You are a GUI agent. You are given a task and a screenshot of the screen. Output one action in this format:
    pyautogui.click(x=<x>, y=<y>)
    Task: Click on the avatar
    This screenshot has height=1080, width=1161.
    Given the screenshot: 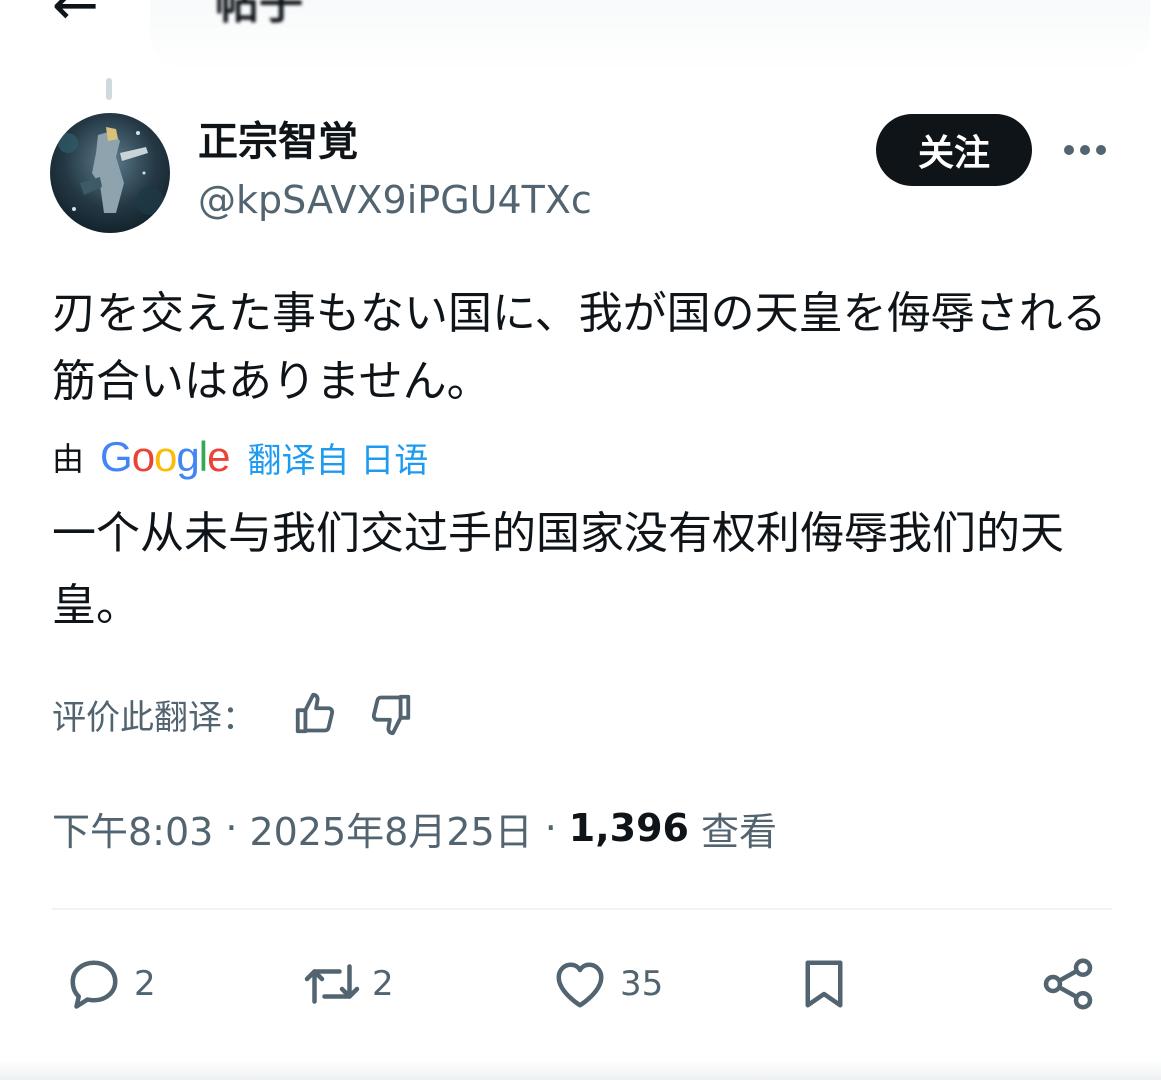 What is the action you would take?
    pyautogui.click(x=110, y=173)
    